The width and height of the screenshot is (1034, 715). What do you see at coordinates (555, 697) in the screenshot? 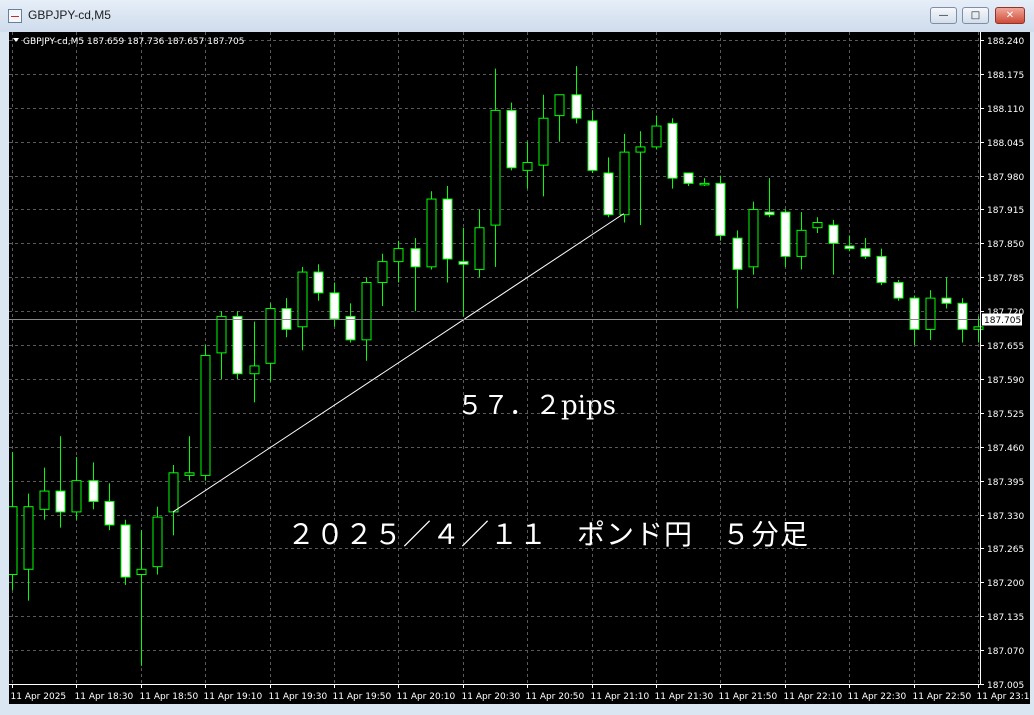
I see `x-tick-label: 11 Apr 20:50` at bounding box center [555, 697].